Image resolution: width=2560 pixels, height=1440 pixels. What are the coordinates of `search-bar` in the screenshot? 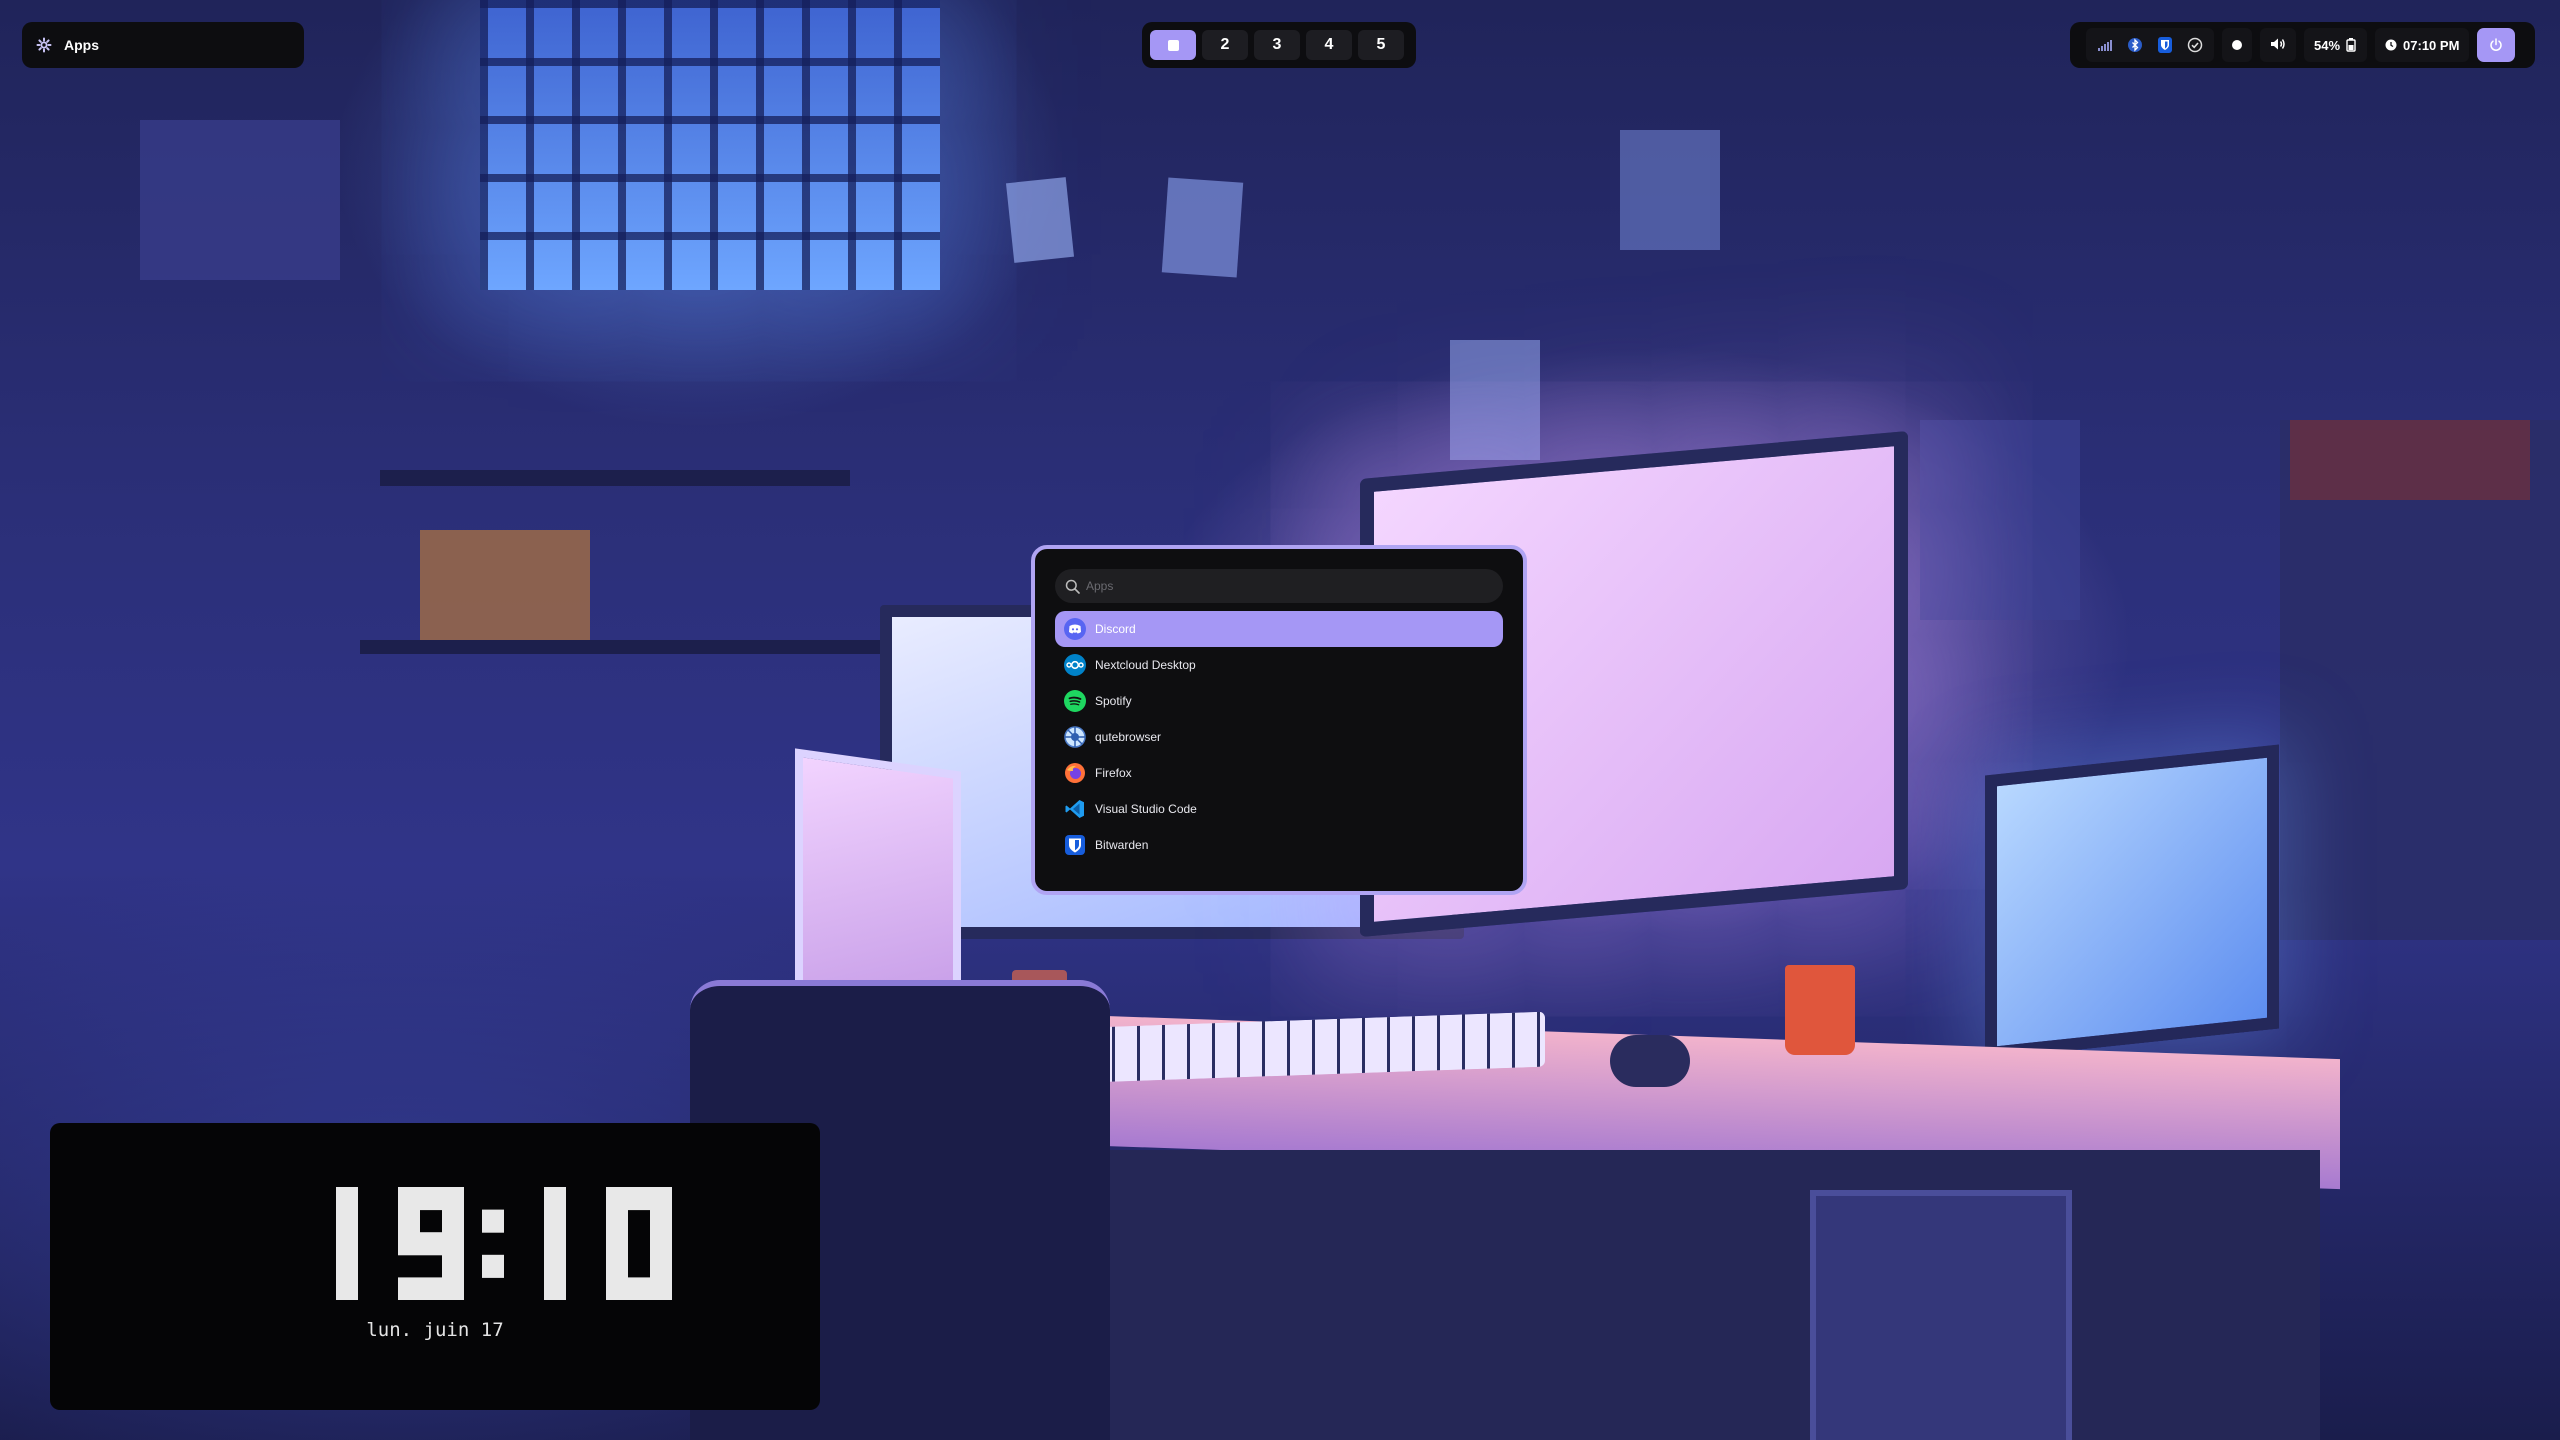 It's located at (1279, 586).